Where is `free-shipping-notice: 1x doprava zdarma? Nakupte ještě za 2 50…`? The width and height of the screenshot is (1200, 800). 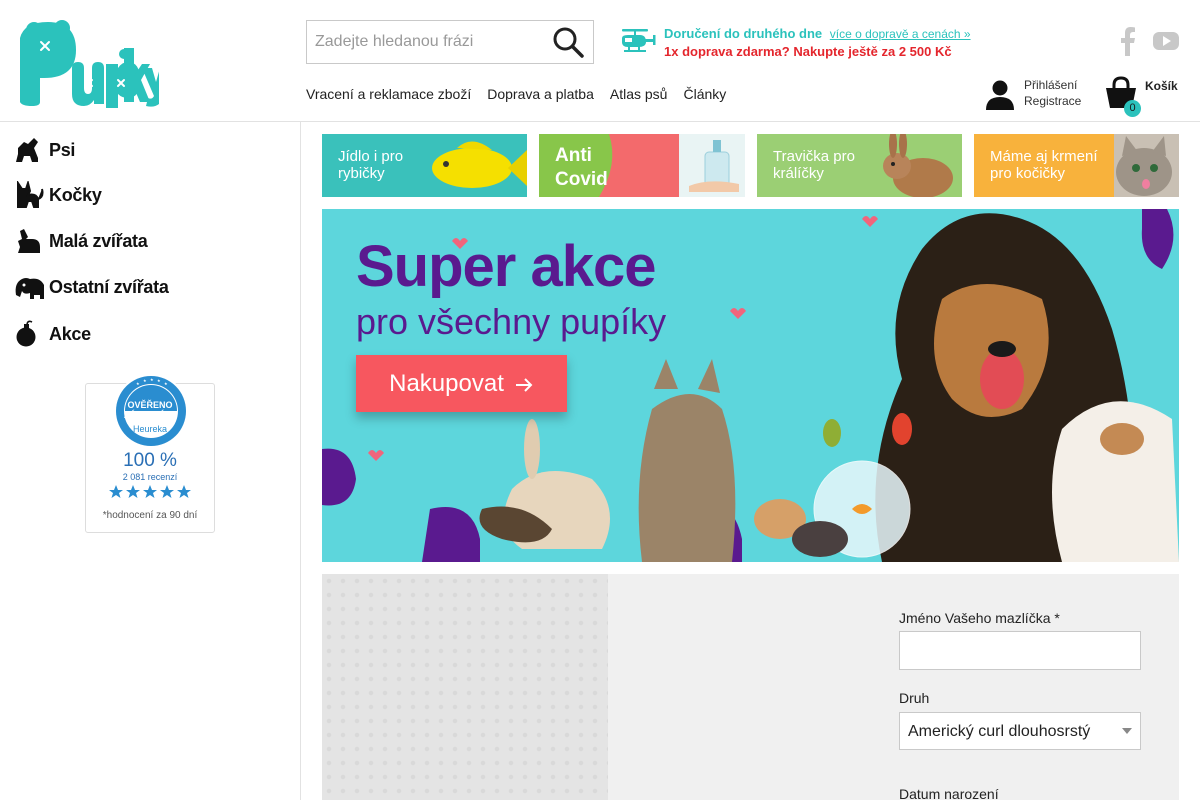
free-shipping-notice: 1x doprava zdarma? Nakupte ještě za 2 50… is located at coordinates (808, 51).